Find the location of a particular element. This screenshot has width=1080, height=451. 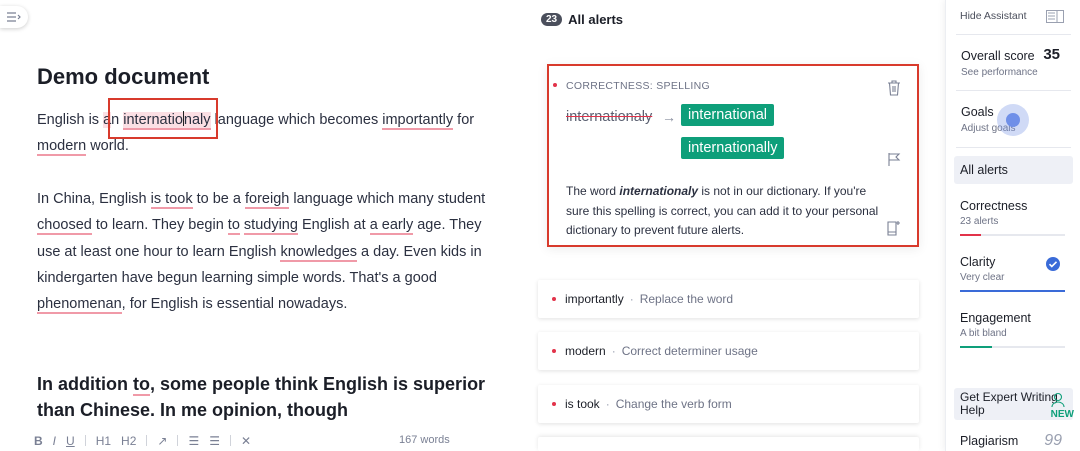

suggestion-button-1: international is located at coordinates (727, 115).